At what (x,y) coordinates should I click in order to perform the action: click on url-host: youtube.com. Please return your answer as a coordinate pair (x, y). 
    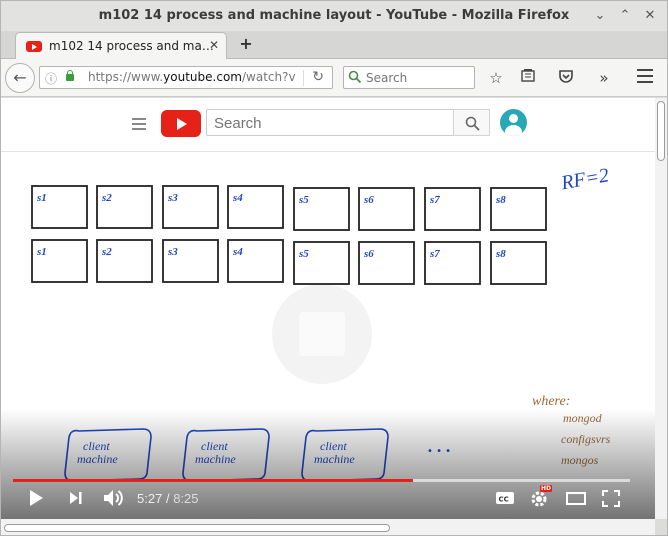
    Looking at the image, I should click on (202, 77).